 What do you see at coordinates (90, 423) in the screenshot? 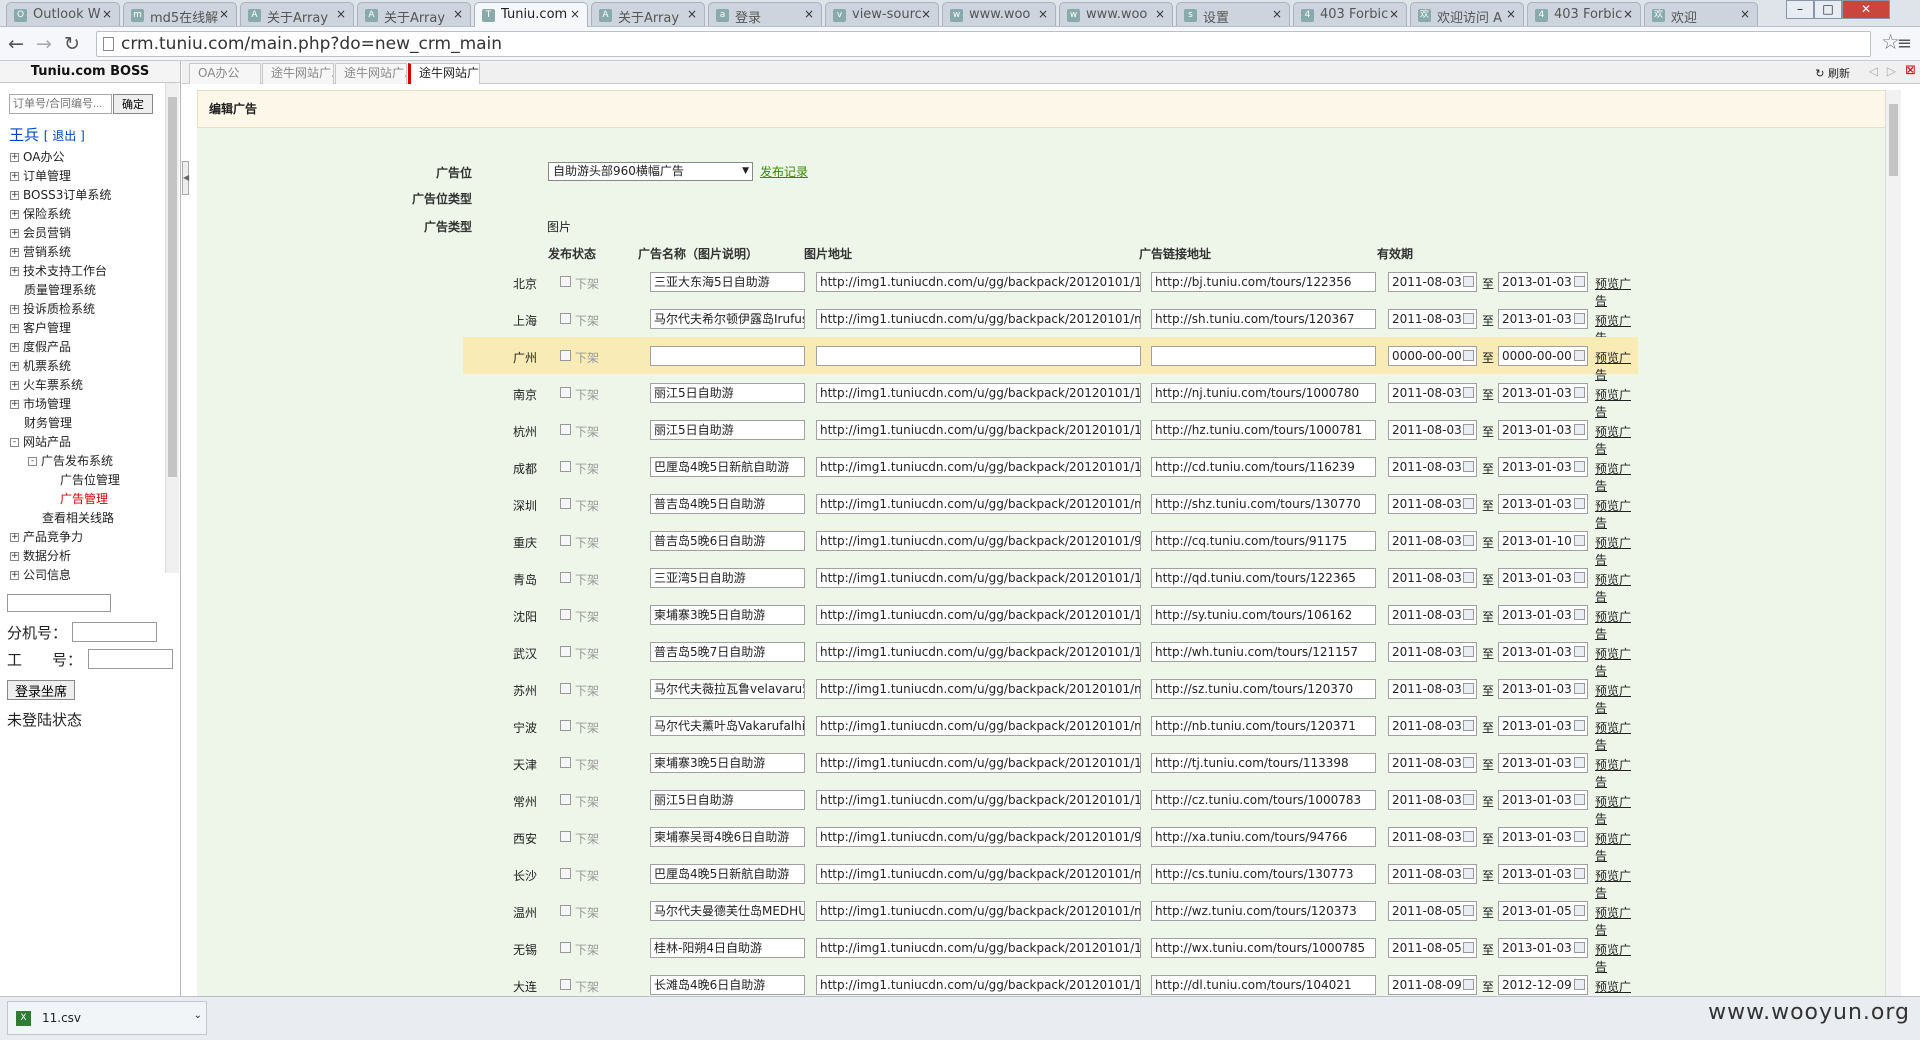
I see `nav-tree-item: 财务管理` at bounding box center [90, 423].